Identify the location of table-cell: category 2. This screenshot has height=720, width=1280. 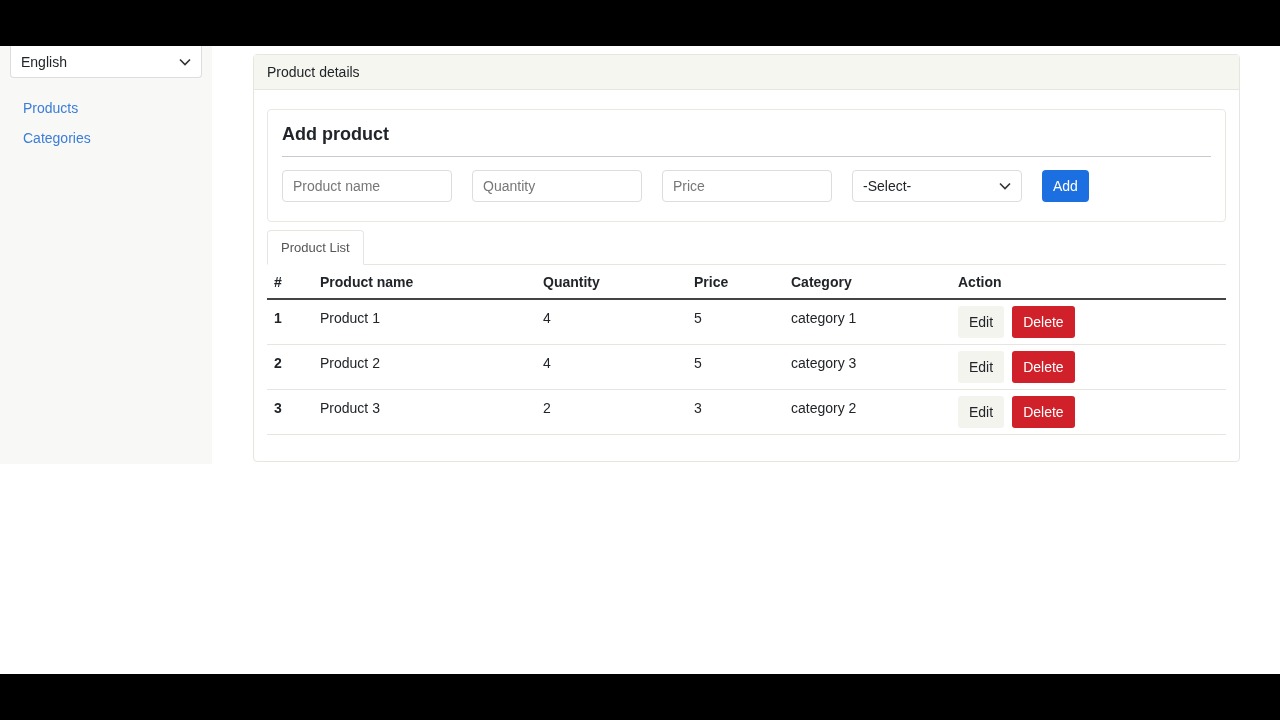
(867, 412).